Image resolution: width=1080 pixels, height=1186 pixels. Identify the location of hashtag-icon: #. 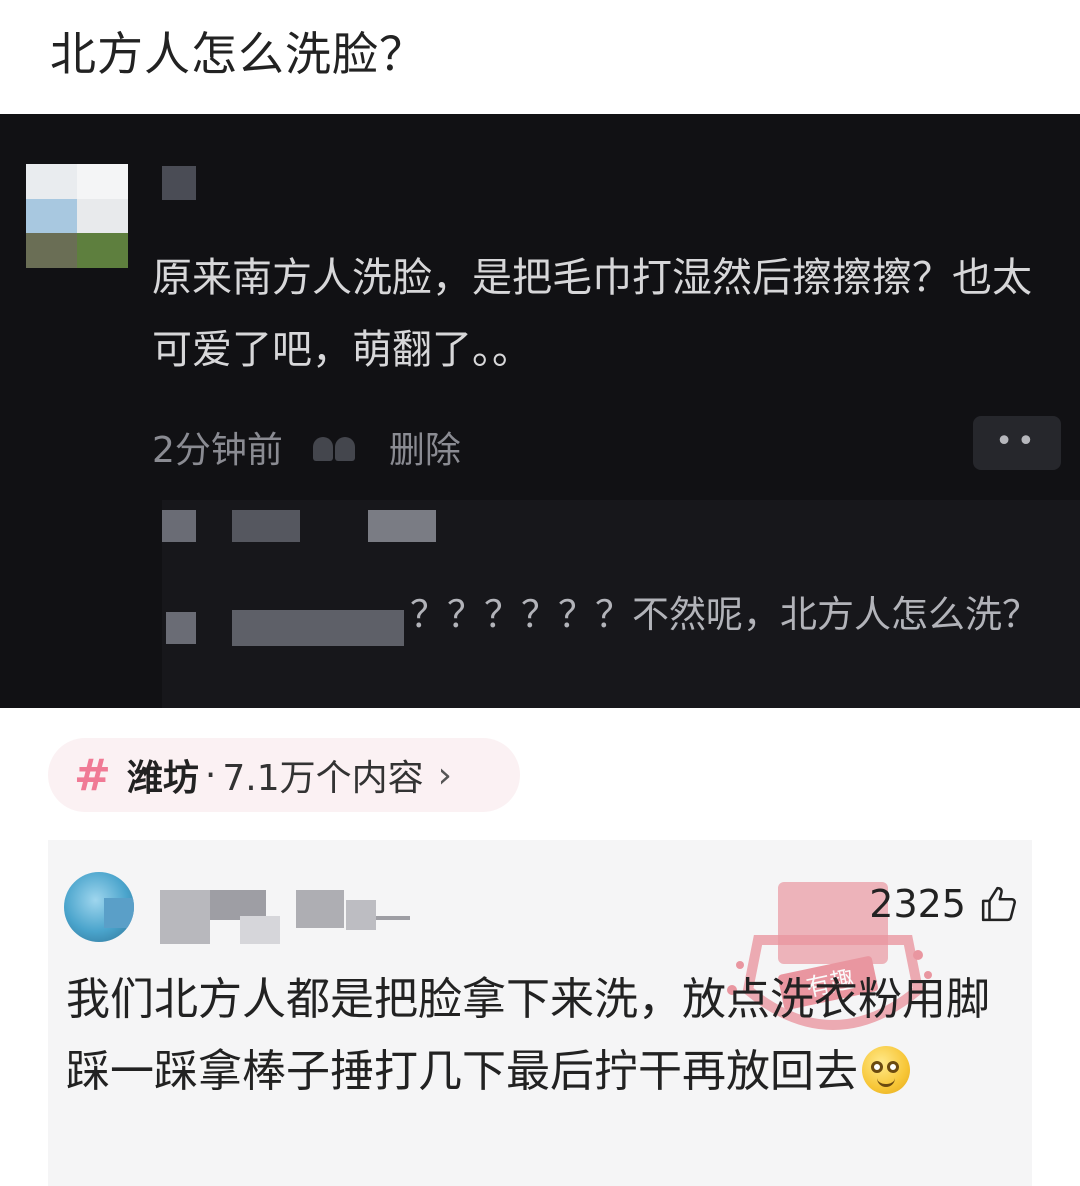
(92, 775).